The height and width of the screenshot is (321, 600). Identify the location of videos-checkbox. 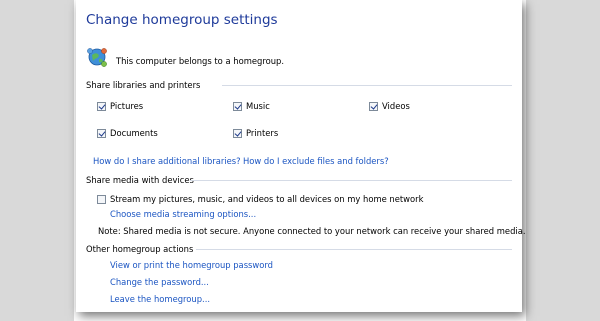
(373, 106).